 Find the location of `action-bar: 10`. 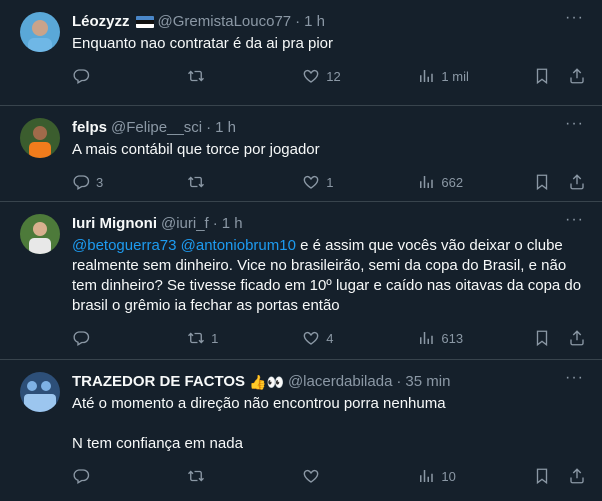

action-bar: 10 is located at coordinates (329, 476).